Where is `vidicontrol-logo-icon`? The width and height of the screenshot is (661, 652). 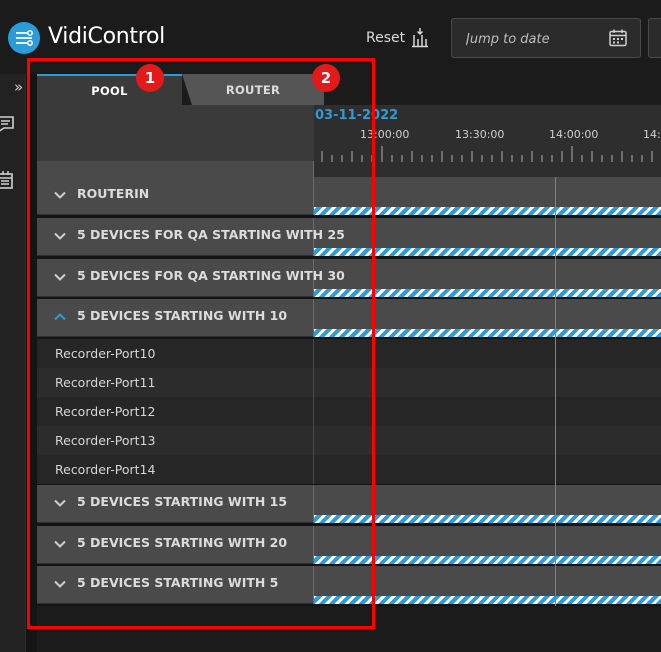 vidicontrol-logo-icon is located at coordinates (24, 38).